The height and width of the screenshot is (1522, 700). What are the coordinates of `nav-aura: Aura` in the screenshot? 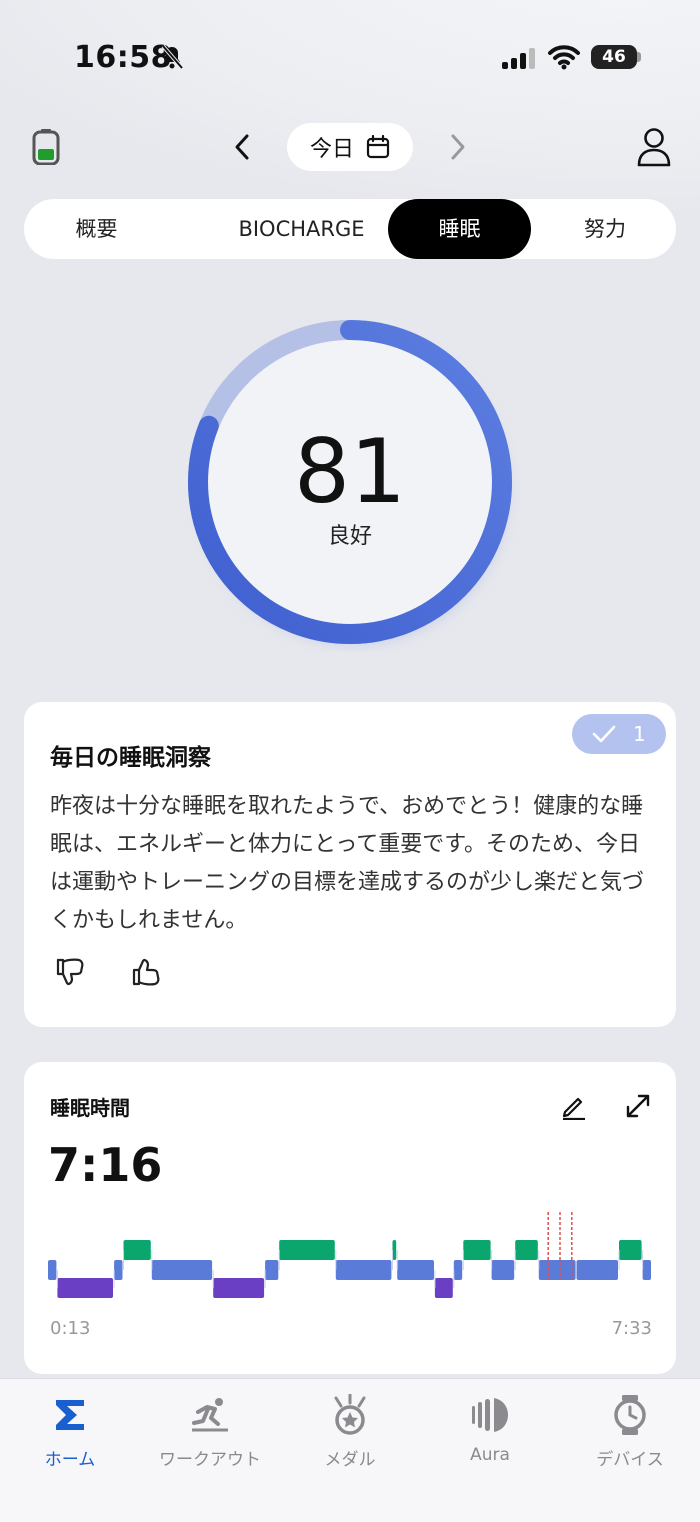 It's located at (490, 1427).